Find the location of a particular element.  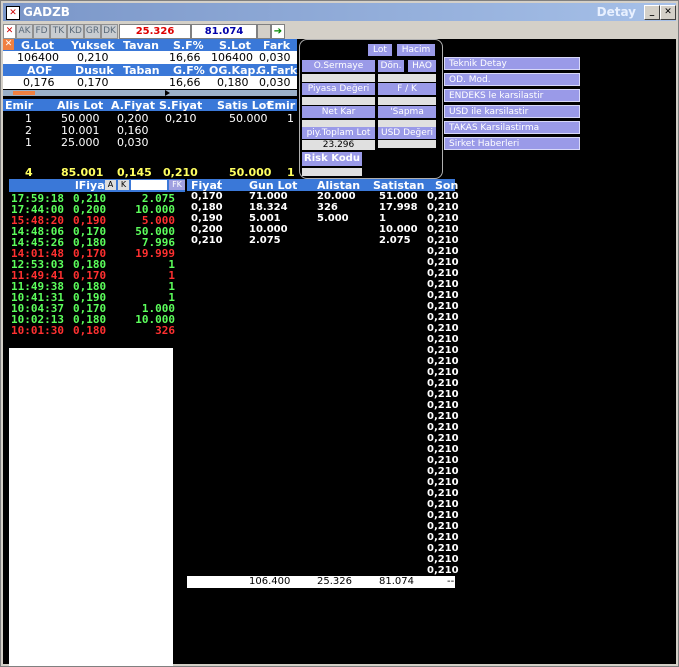

trade-row: 14:48:06 0,170 50.000 is located at coordinates (93, 231).